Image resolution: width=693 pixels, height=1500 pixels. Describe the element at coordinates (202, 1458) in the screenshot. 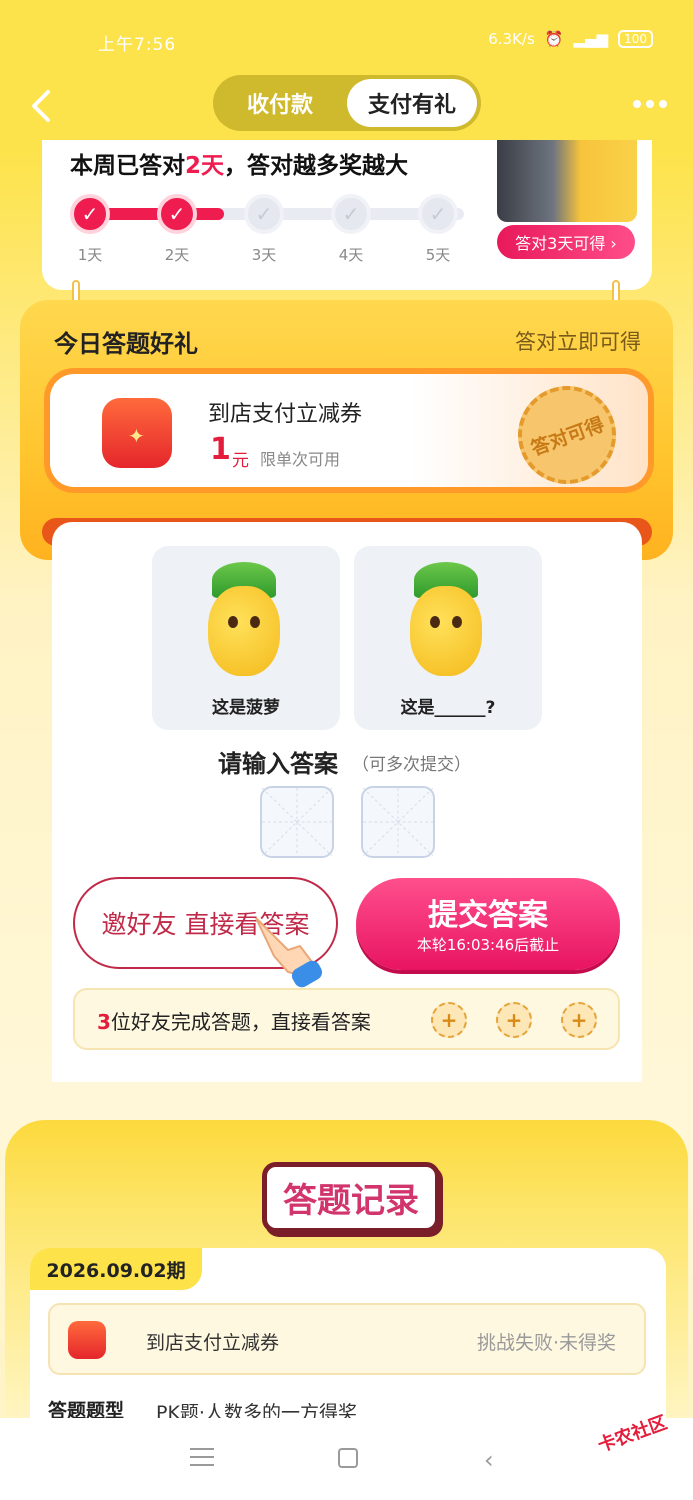

I see `menu-icon` at that location.